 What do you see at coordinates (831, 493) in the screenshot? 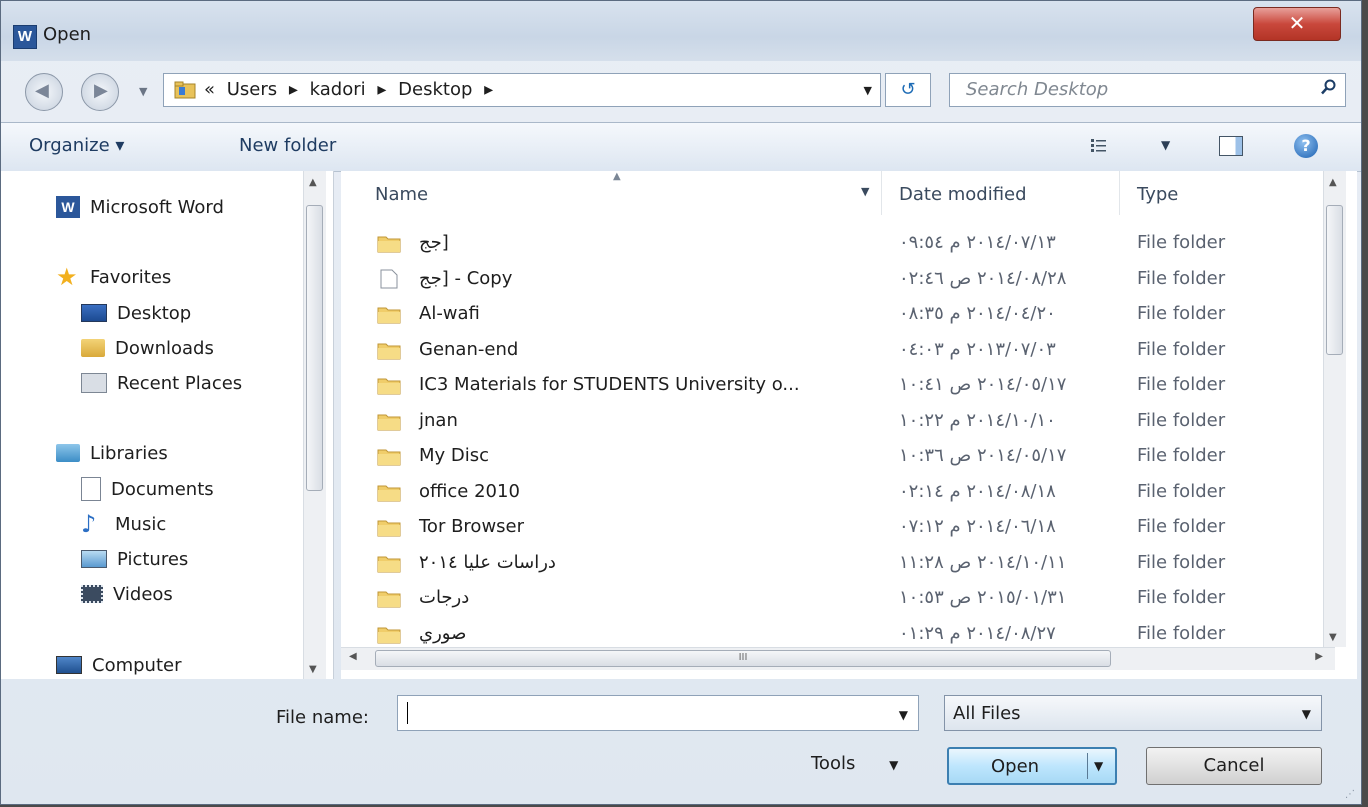
I see `table-row: office 2010 ٢٠١٤/٠٨/١٨ م ٠٢:١٤ File folder` at bounding box center [831, 493].